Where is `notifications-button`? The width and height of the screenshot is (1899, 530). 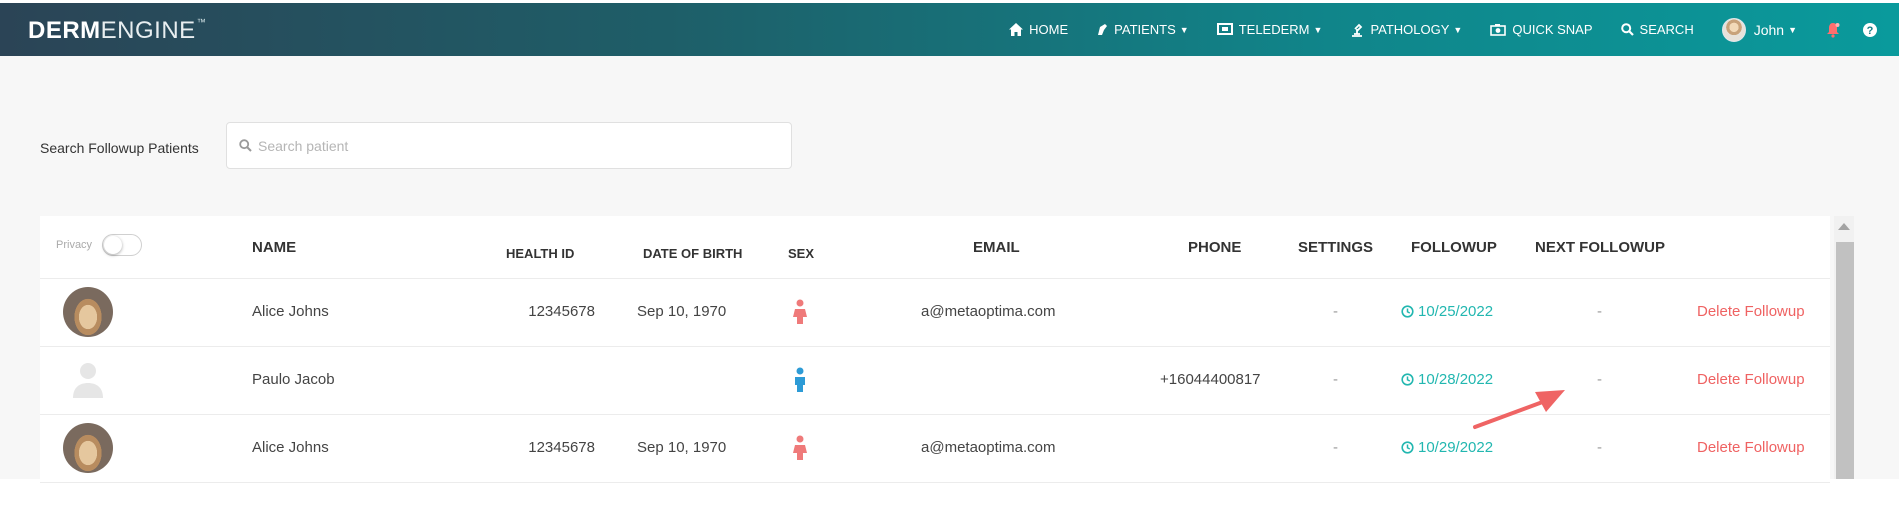 notifications-button is located at coordinates (1833, 30).